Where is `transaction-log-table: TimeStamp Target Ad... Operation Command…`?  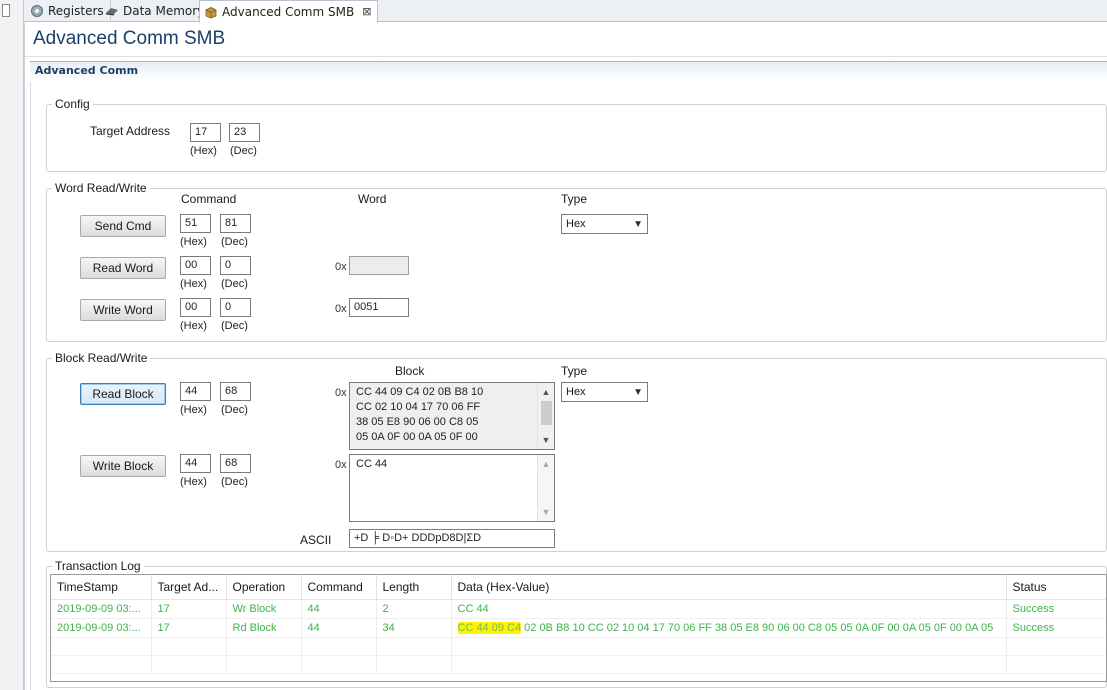
transaction-log-table: TimeStamp Target Ad... Operation Command… is located at coordinates (578, 628).